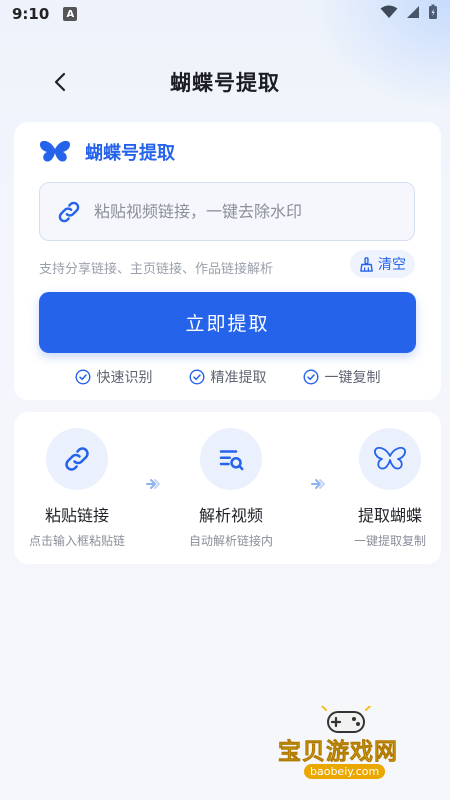 The width and height of the screenshot is (450, 800). What do you see at coordinates (389, 541) in the screenshot?
I see `step-desc: 一键提取复制` at bounding box center [389, 541].